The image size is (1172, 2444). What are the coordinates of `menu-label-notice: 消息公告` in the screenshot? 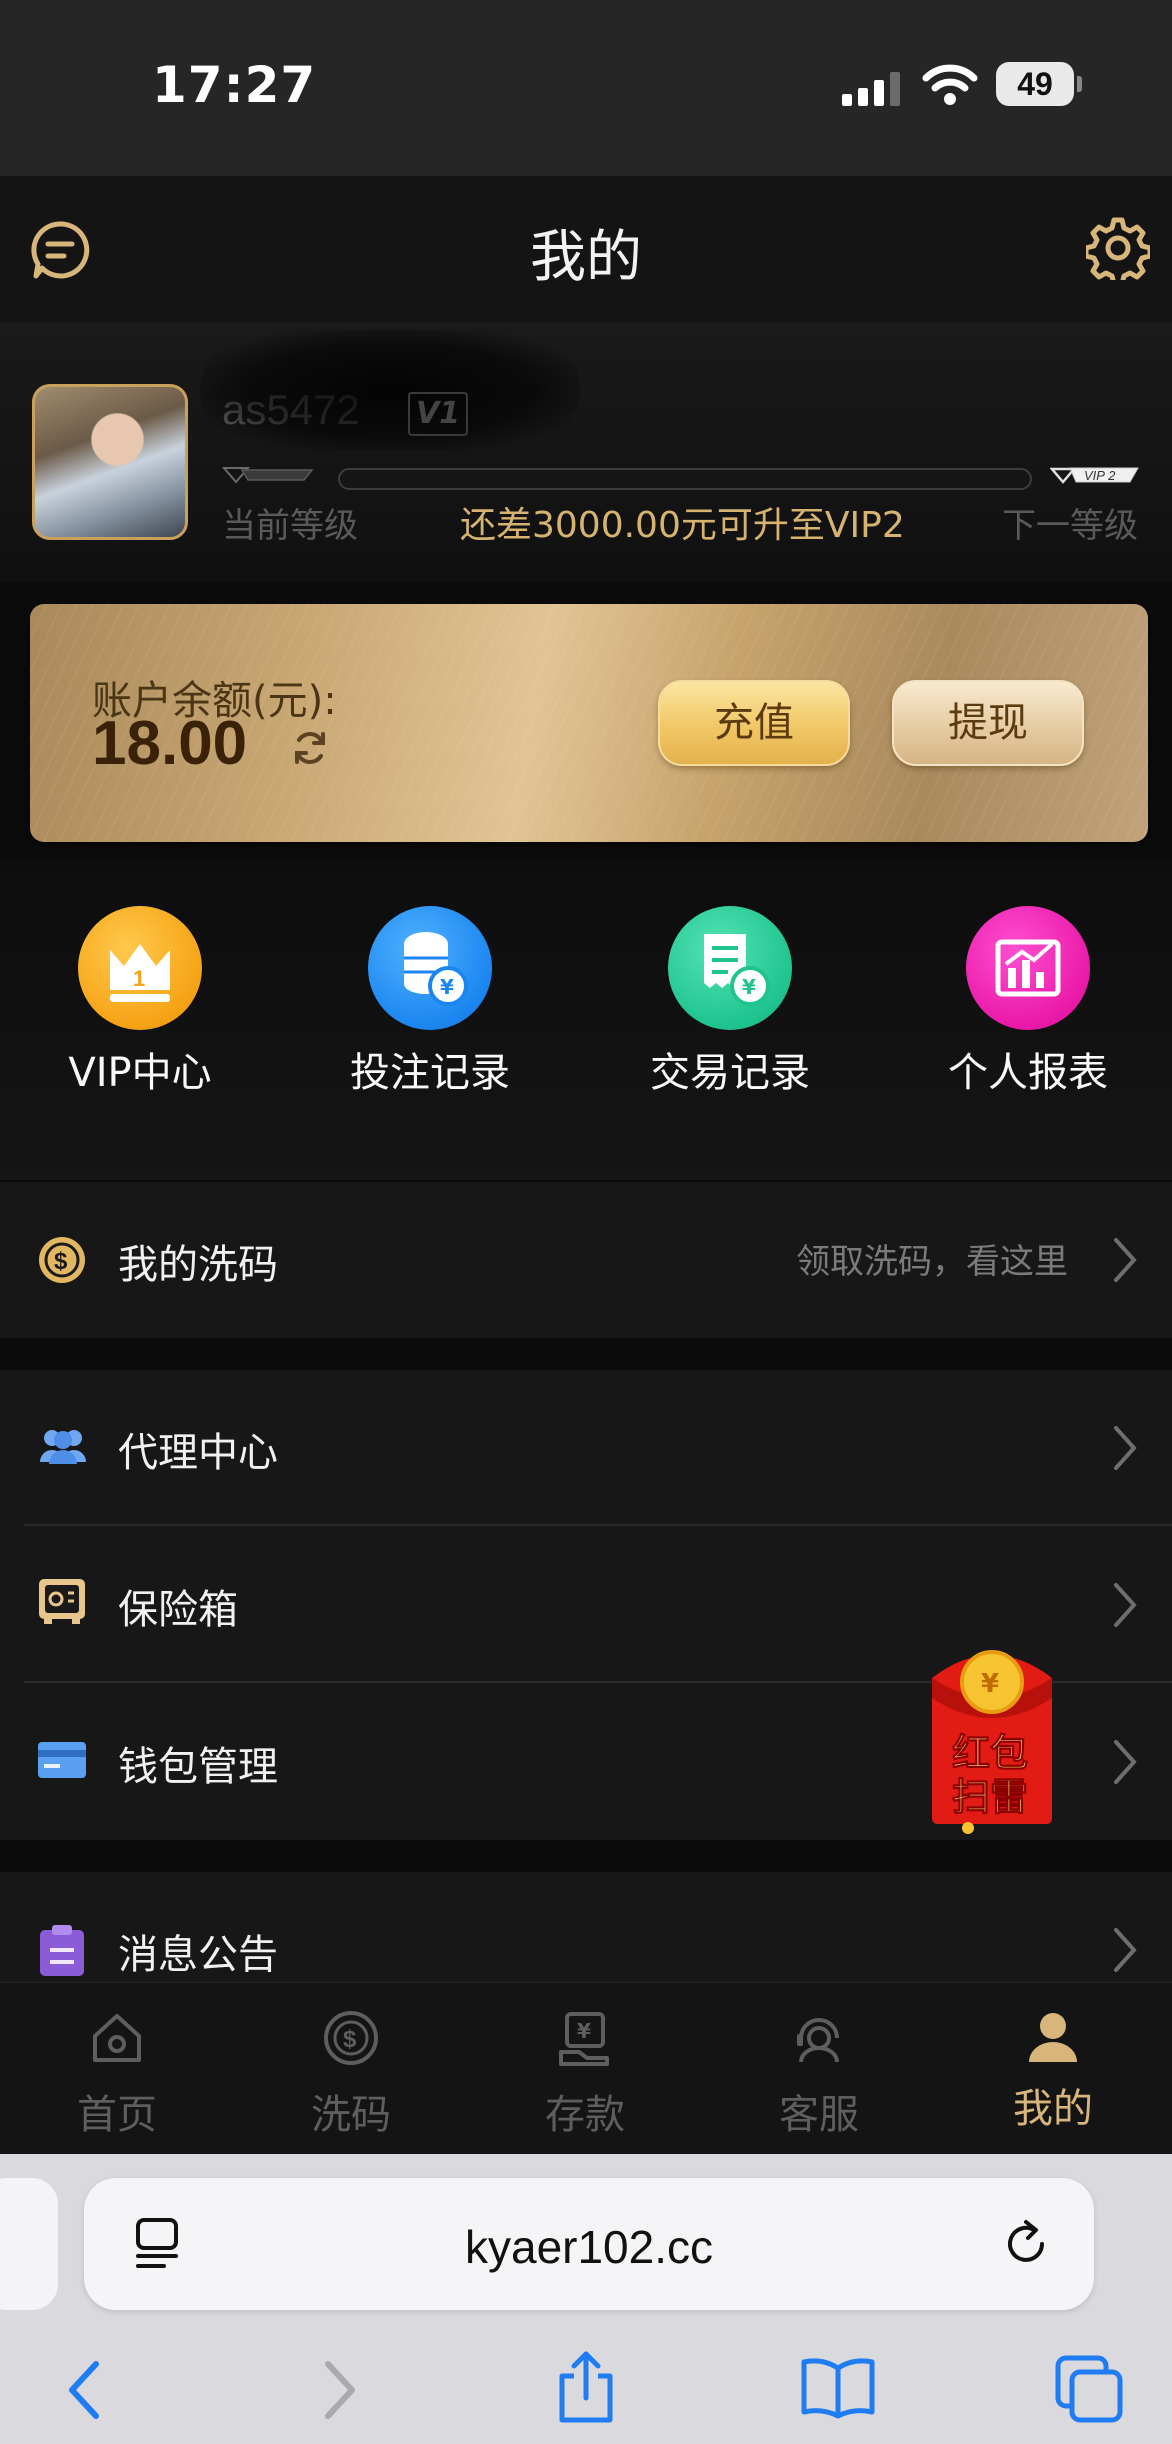 It's located at (198, 1955).